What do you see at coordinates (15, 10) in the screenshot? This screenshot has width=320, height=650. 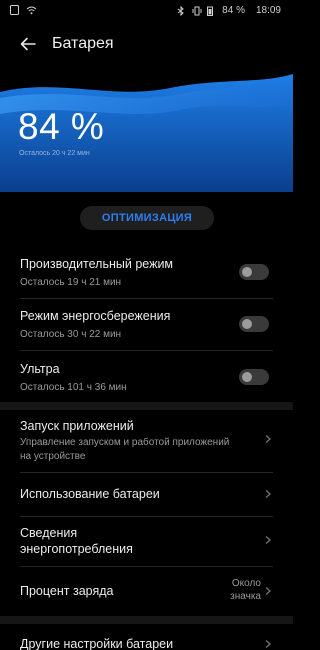 I see `notification-icon` at bounding box center [15, 10].